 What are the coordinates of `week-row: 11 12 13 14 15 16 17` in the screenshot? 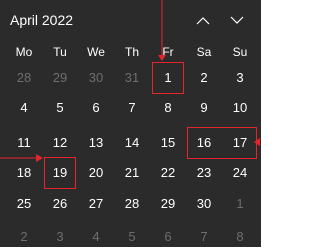 It's located at (130, 142).